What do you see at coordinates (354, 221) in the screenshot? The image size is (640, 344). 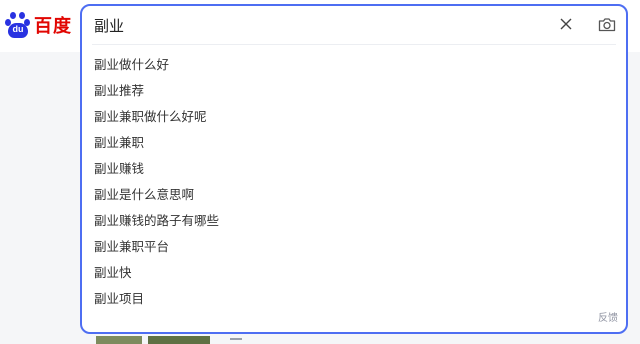 I see `suggestion-item: 副业赚钱的路子有哪些` at bounding box center [354, 221].